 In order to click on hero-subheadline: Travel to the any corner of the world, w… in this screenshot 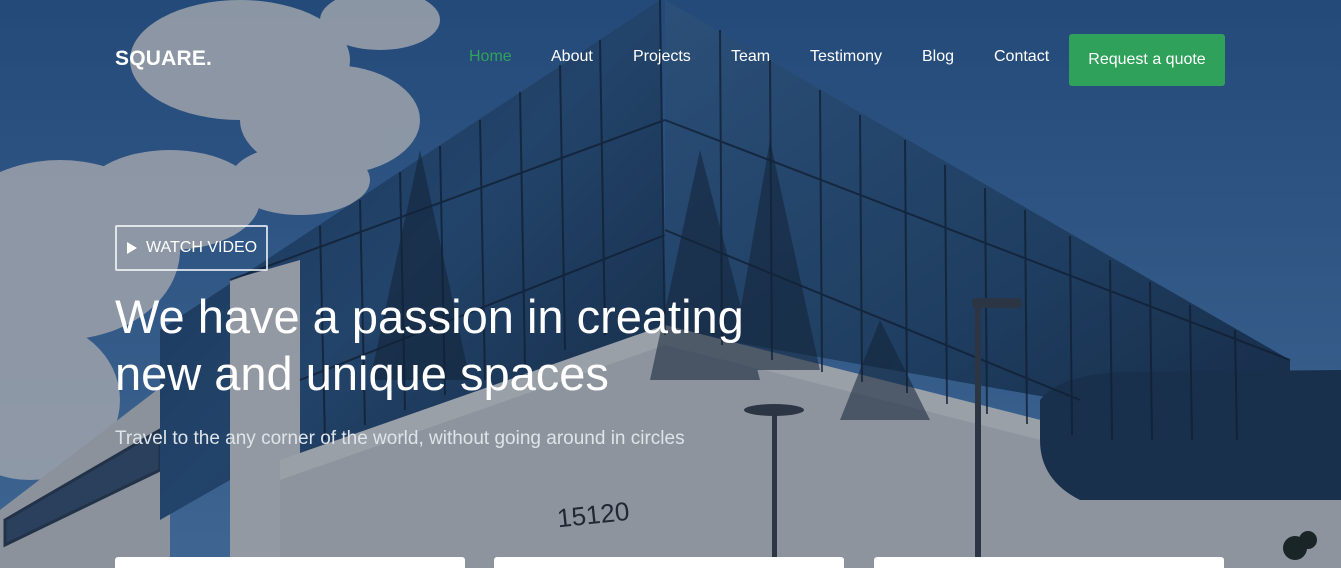, I will do `click(400, 438)`.